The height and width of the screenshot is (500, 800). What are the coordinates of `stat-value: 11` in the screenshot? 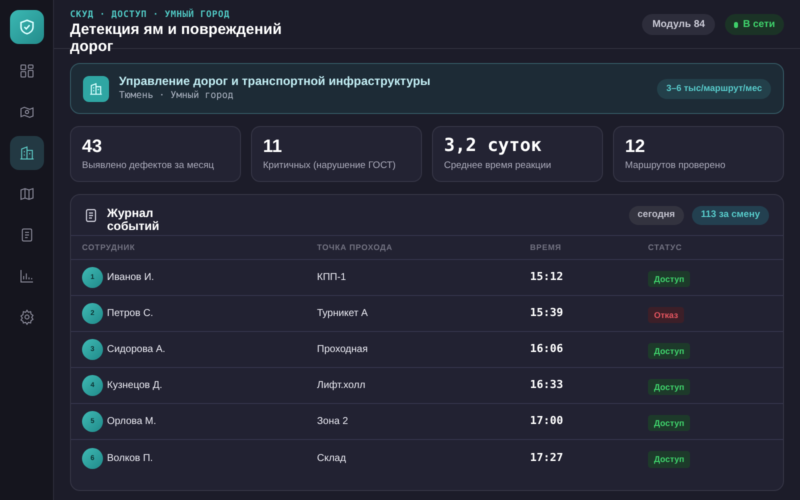 It's located at (273, 146).